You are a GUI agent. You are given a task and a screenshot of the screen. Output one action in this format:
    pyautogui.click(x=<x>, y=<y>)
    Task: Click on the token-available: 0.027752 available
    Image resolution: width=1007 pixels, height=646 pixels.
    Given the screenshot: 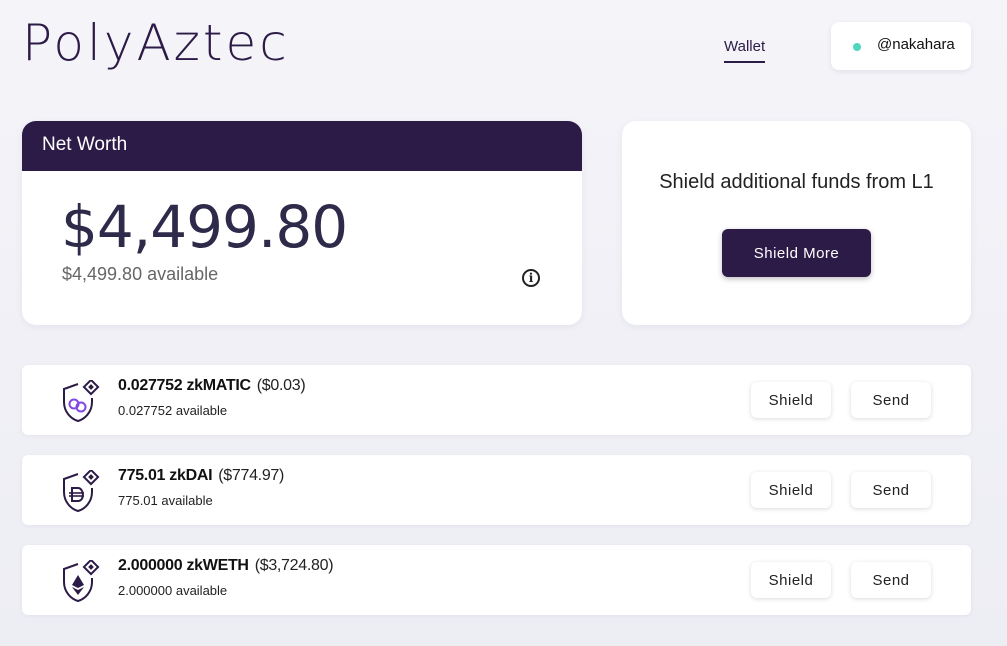 What is the action you would take?
    pyautogui.click(x=173, y=410)
    